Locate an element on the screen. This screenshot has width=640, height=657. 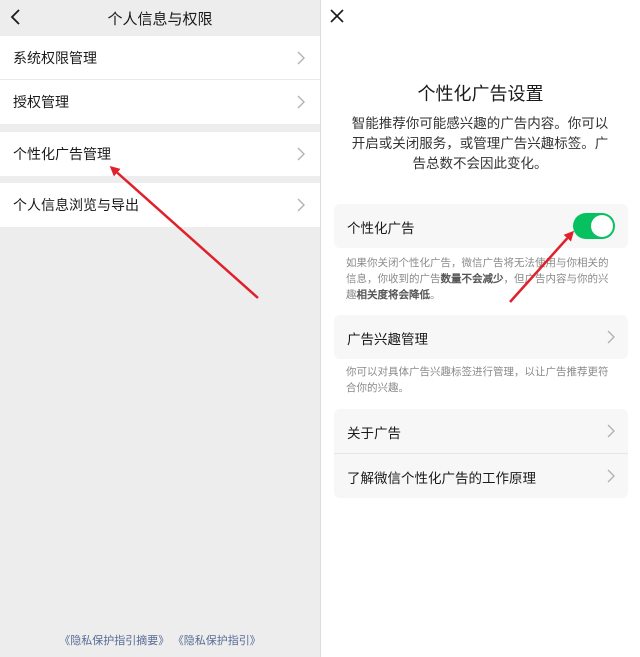
close-icon is located at coordinates (337, 16).